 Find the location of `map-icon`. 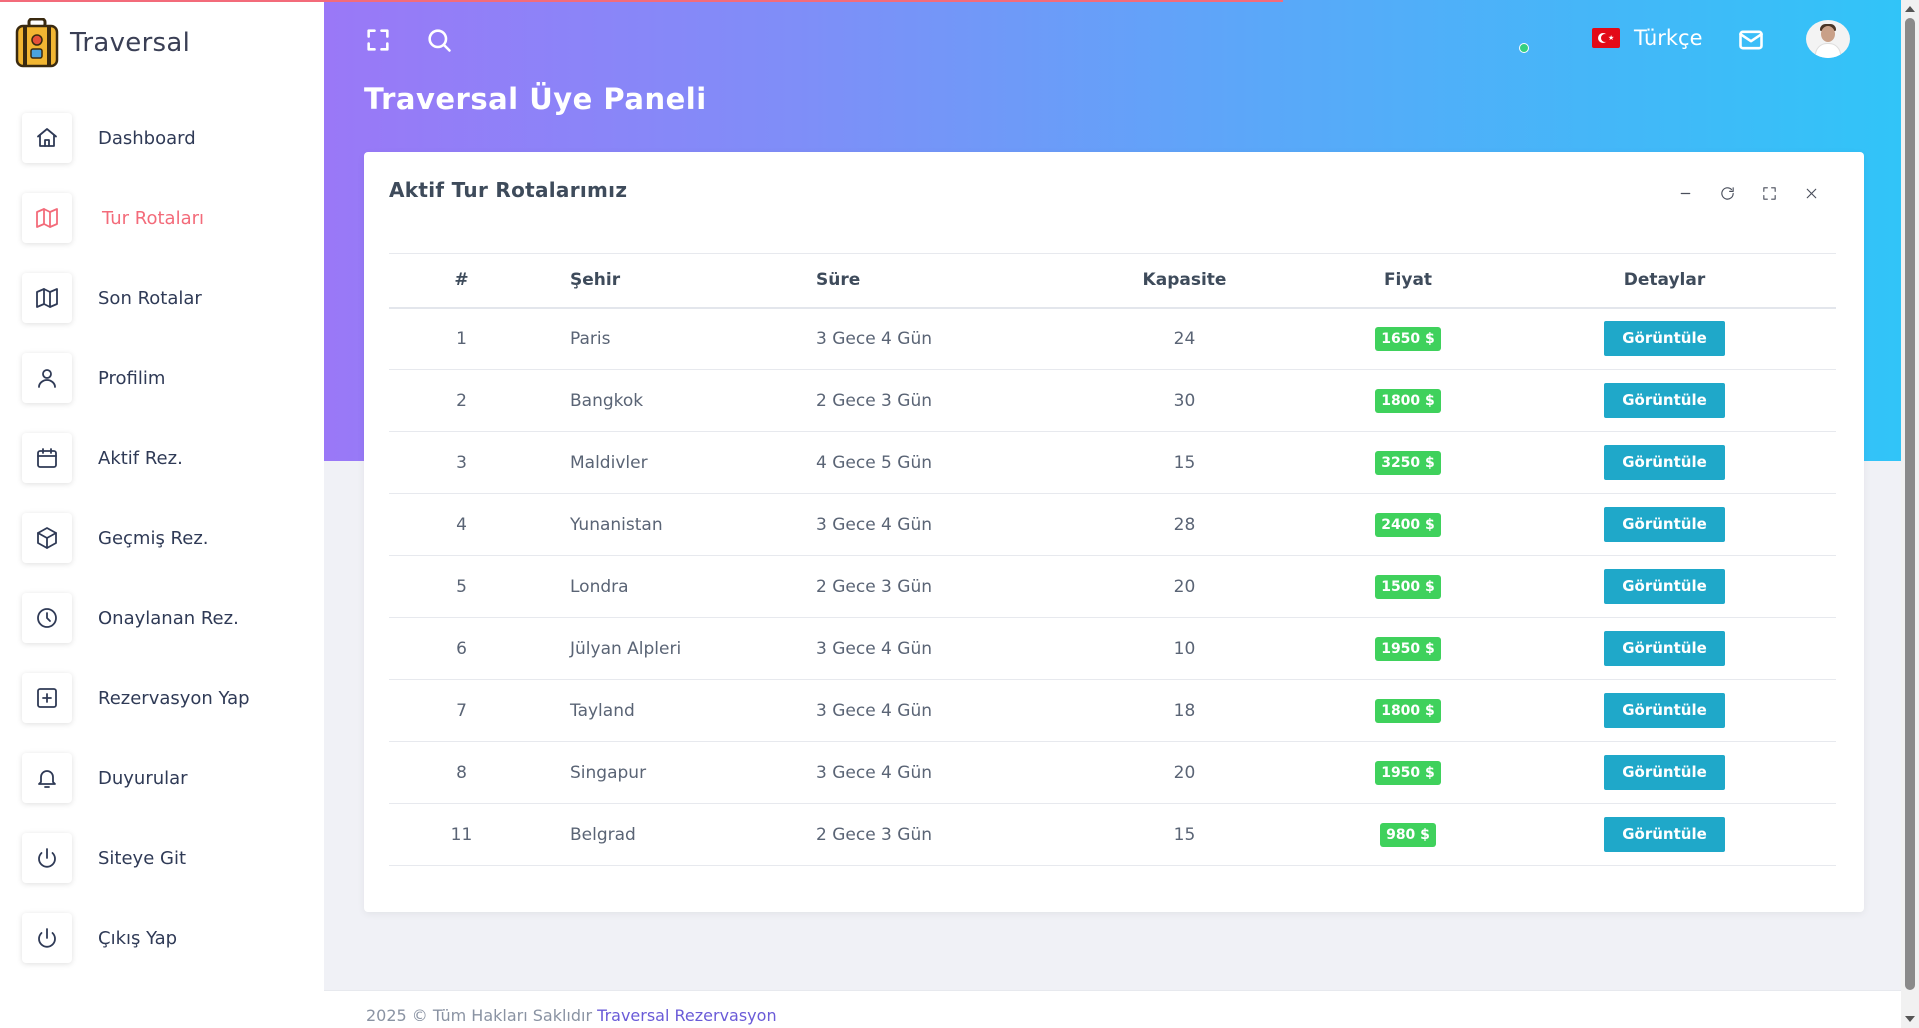

map-icon is located at coordinates (47, 298).